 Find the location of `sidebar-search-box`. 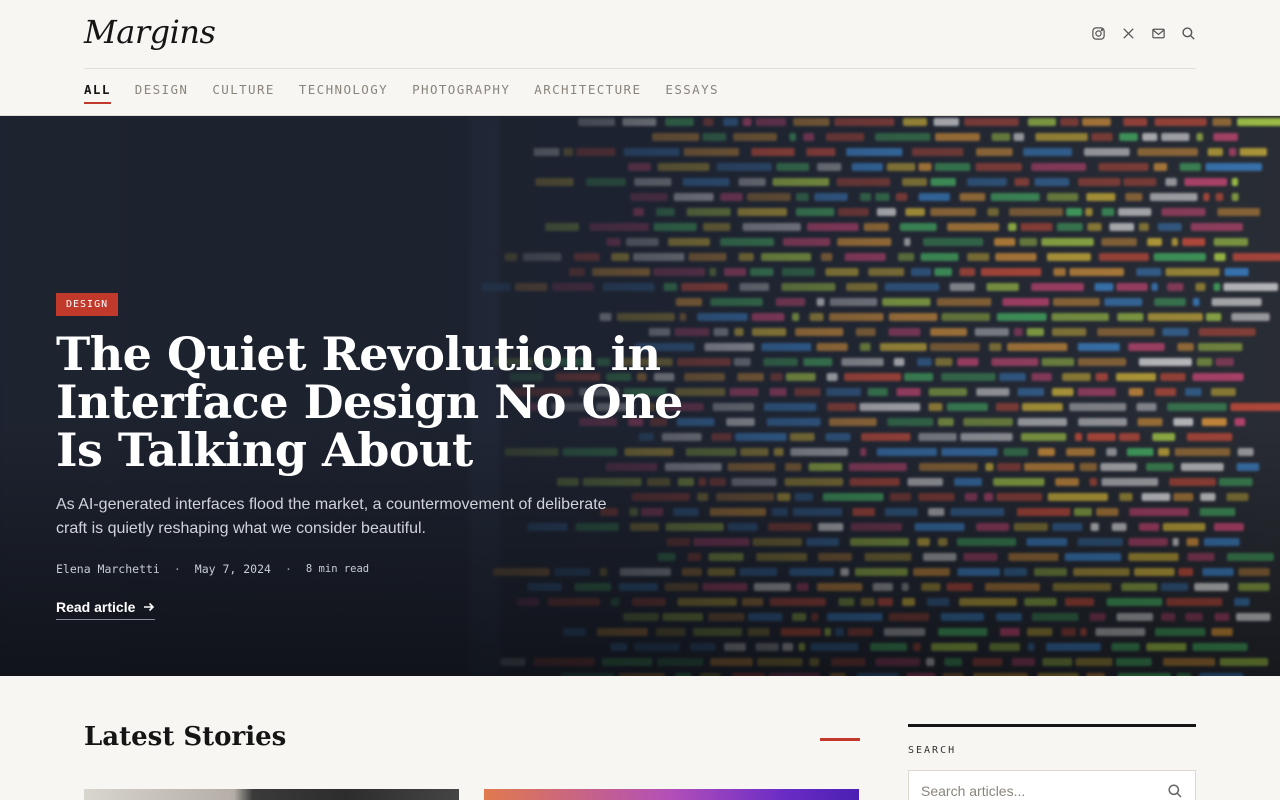

sidebar-search-box is located at coordinates (1052, 785).